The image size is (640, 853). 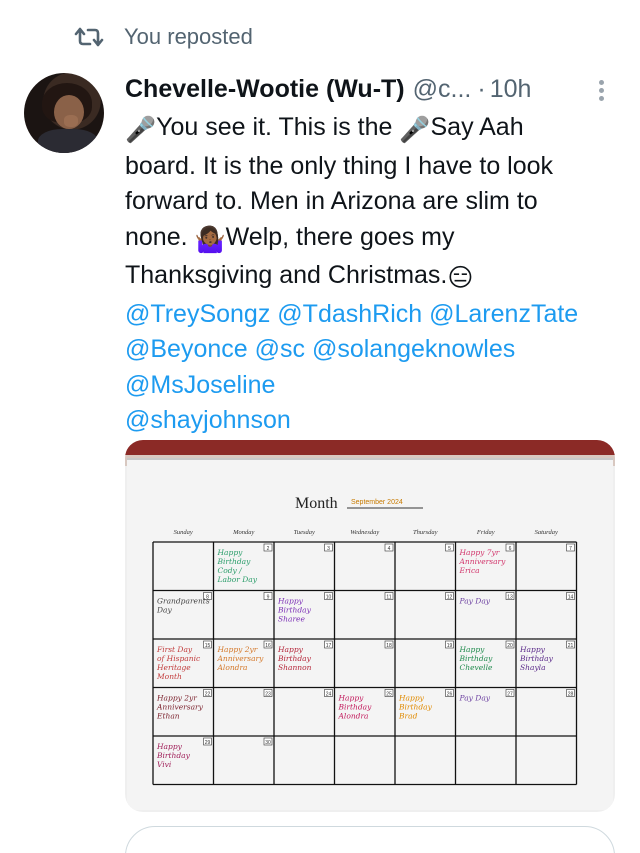 I want to click on repost-indicator: You reposted, so click(x=163, y=37).